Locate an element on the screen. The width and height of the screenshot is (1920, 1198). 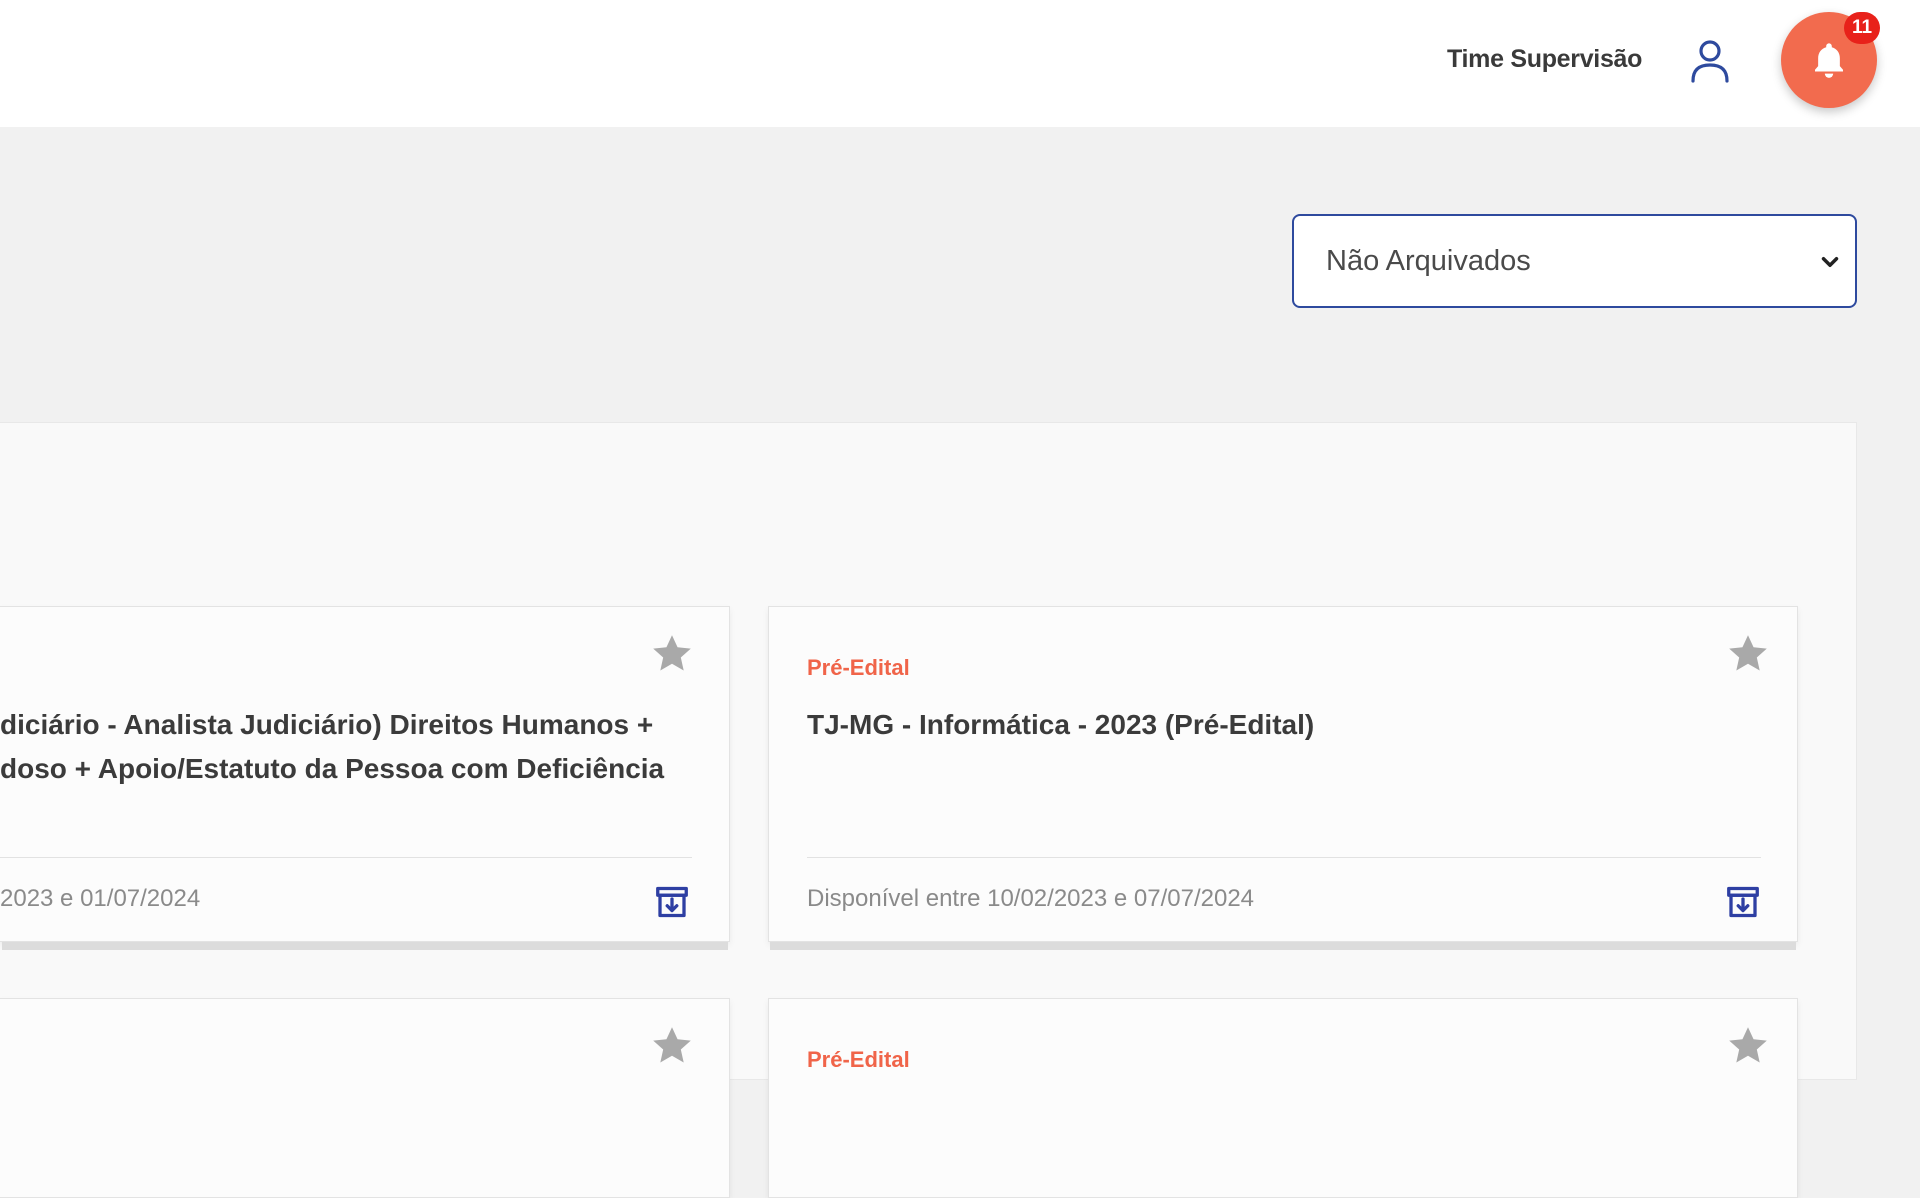
archive-filter-select: Não Arquivados is located at coordinates (1574, 261).